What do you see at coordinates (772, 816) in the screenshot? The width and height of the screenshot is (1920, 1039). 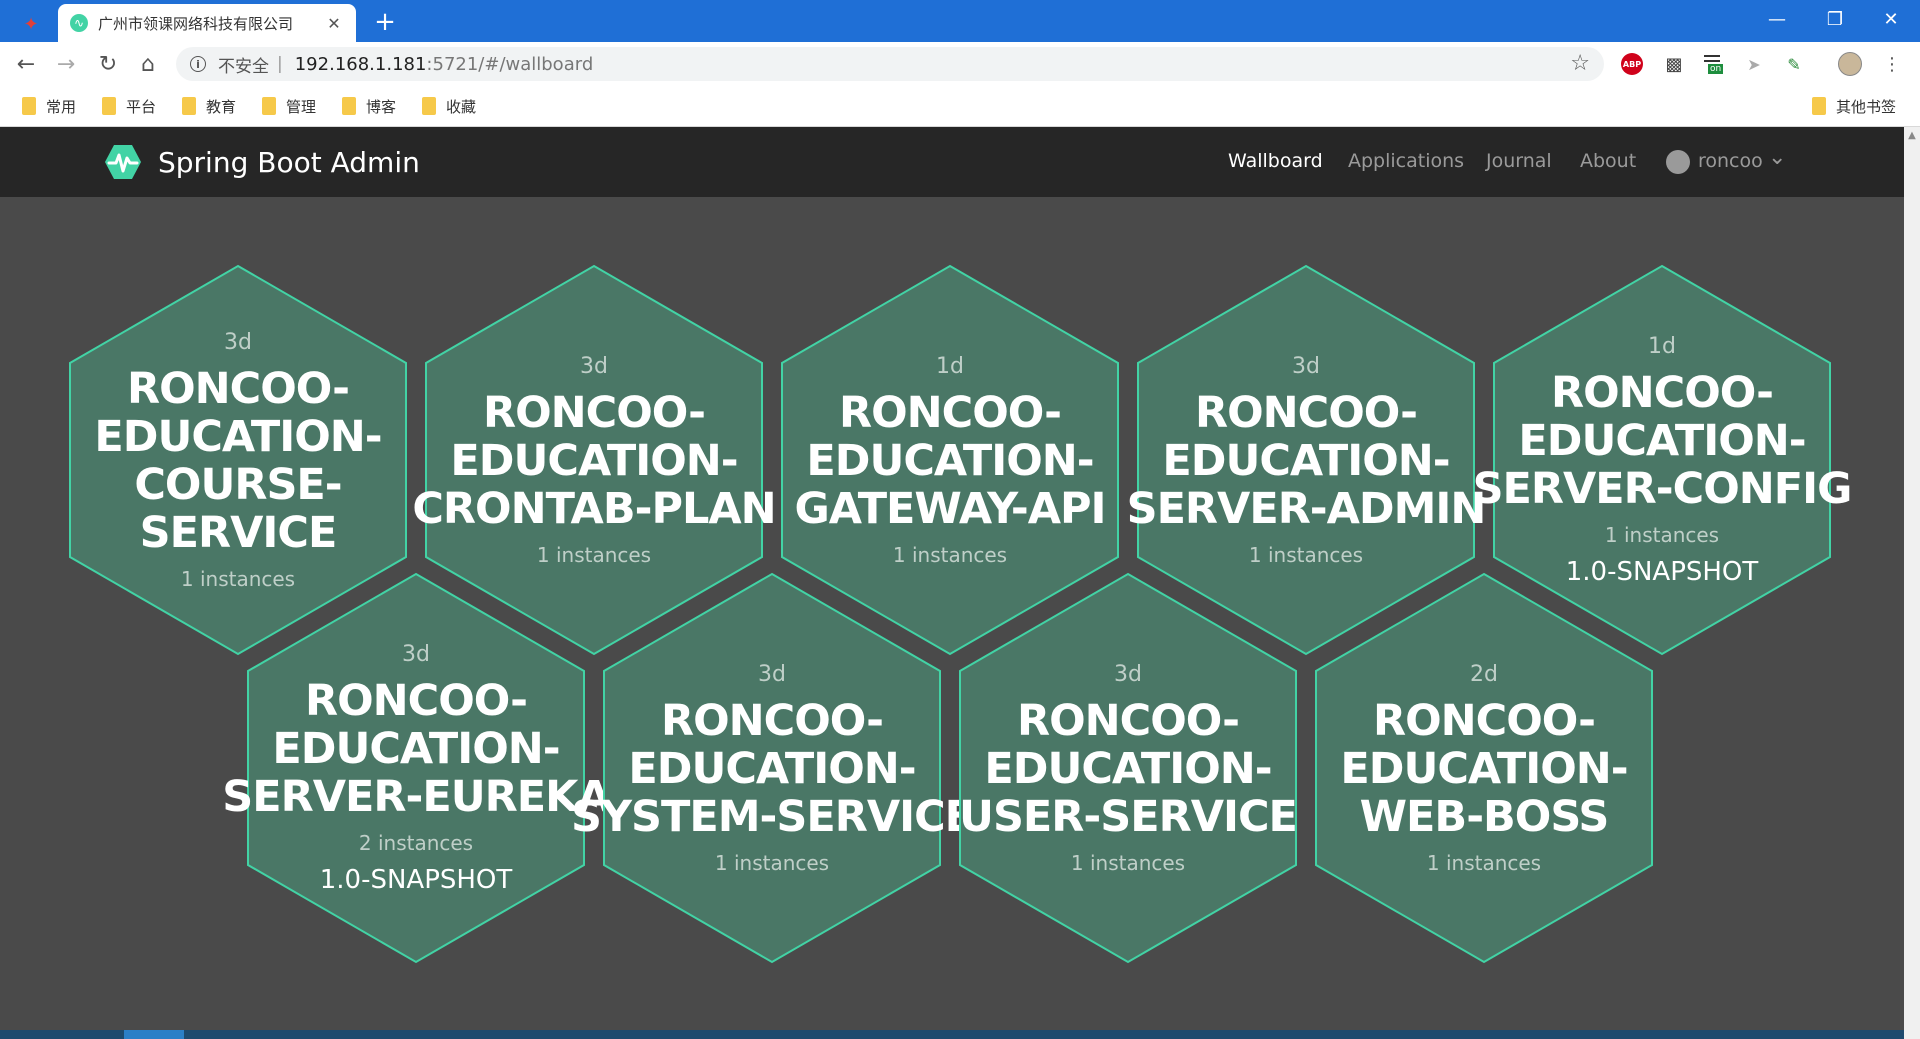 I see `application-name-line: SYSTEM-SERVICE` at bounding box center [772, 816].